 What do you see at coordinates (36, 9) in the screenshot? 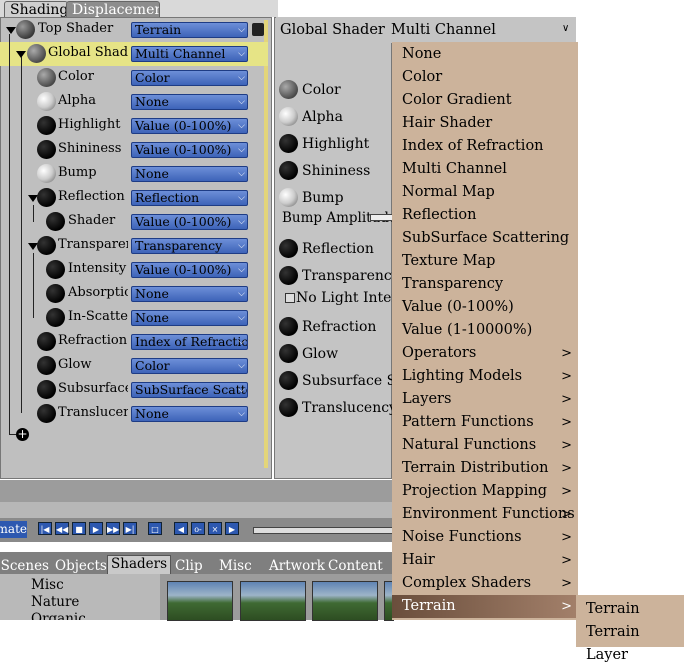
I see `tab-shading: Shading` at bounding box center [36, 9].